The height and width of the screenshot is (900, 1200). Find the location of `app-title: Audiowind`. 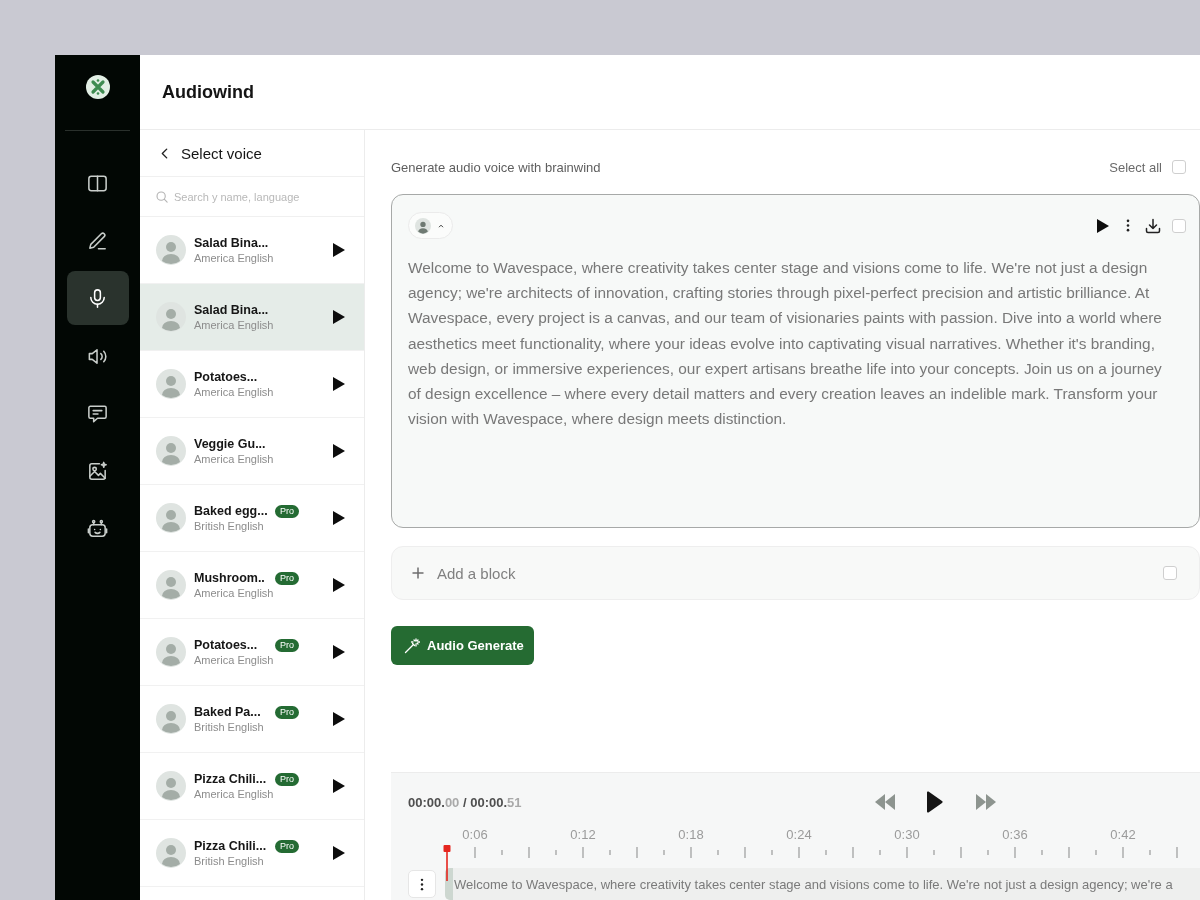

app-title: Audiowind is located at coordinates (208, 92).